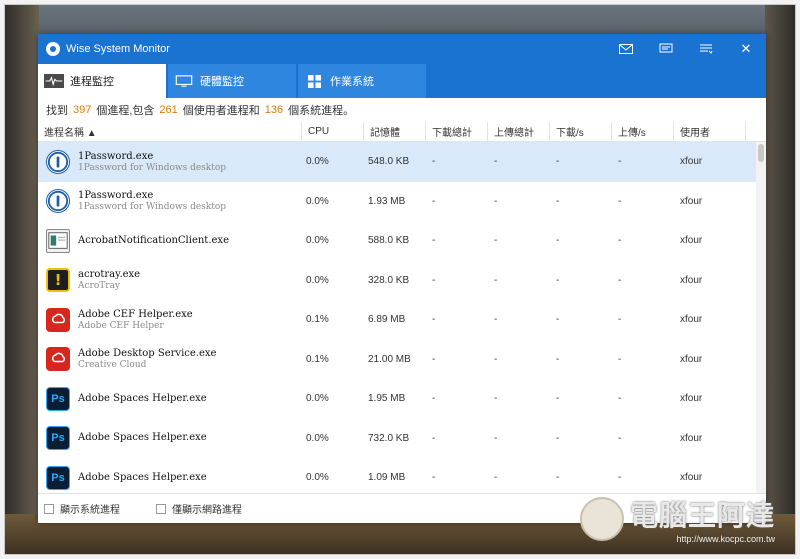  Describe the element at coordinates (457, 131) in the screenshot. I see `column-header-download-total: 下載總計` at that location.